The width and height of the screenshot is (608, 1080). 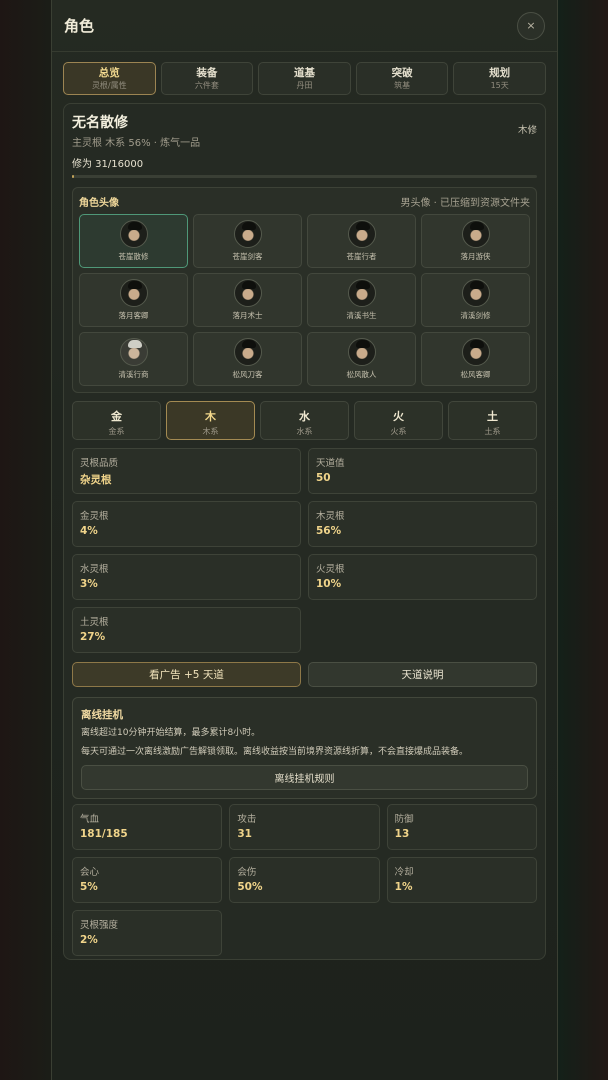 What do you see at coordinates (361, 241) in the screenshot?
I see `avatar-option: 苍崖行者` at bounding box center [361, 241].